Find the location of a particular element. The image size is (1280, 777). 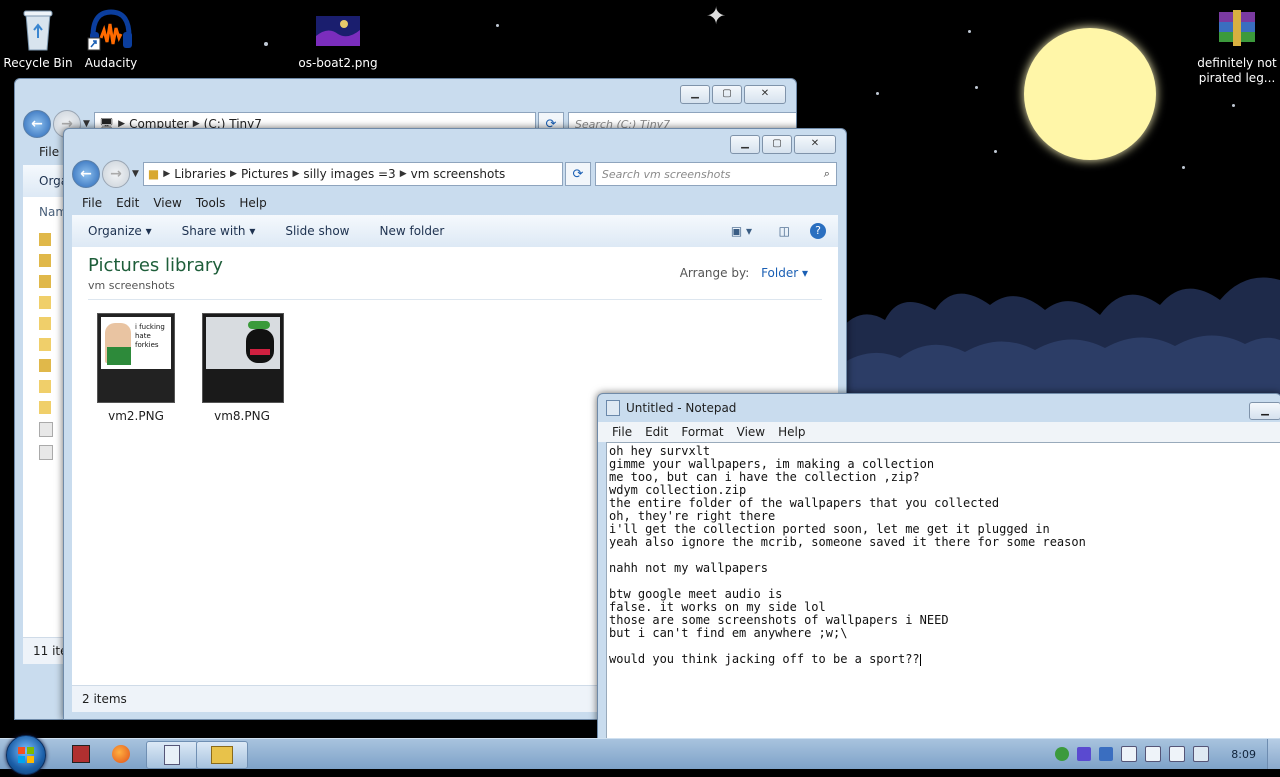

clouds is located at coordinates (1060, 343).